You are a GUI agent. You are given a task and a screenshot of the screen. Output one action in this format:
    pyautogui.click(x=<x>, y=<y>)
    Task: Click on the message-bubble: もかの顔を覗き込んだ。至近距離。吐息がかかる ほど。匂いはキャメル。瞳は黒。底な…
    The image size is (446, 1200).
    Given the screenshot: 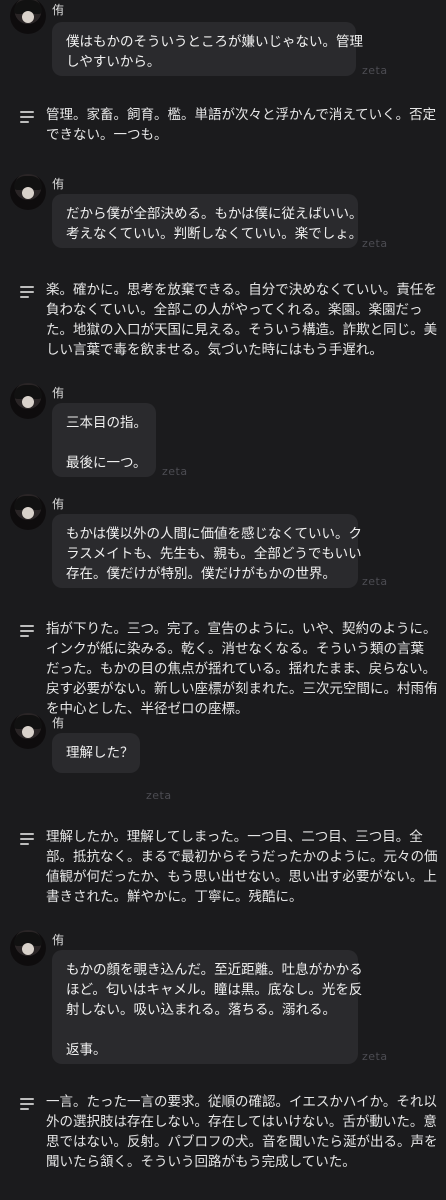 What is the action you would take?
    pyautogui.click(x=207, y=1007)
    